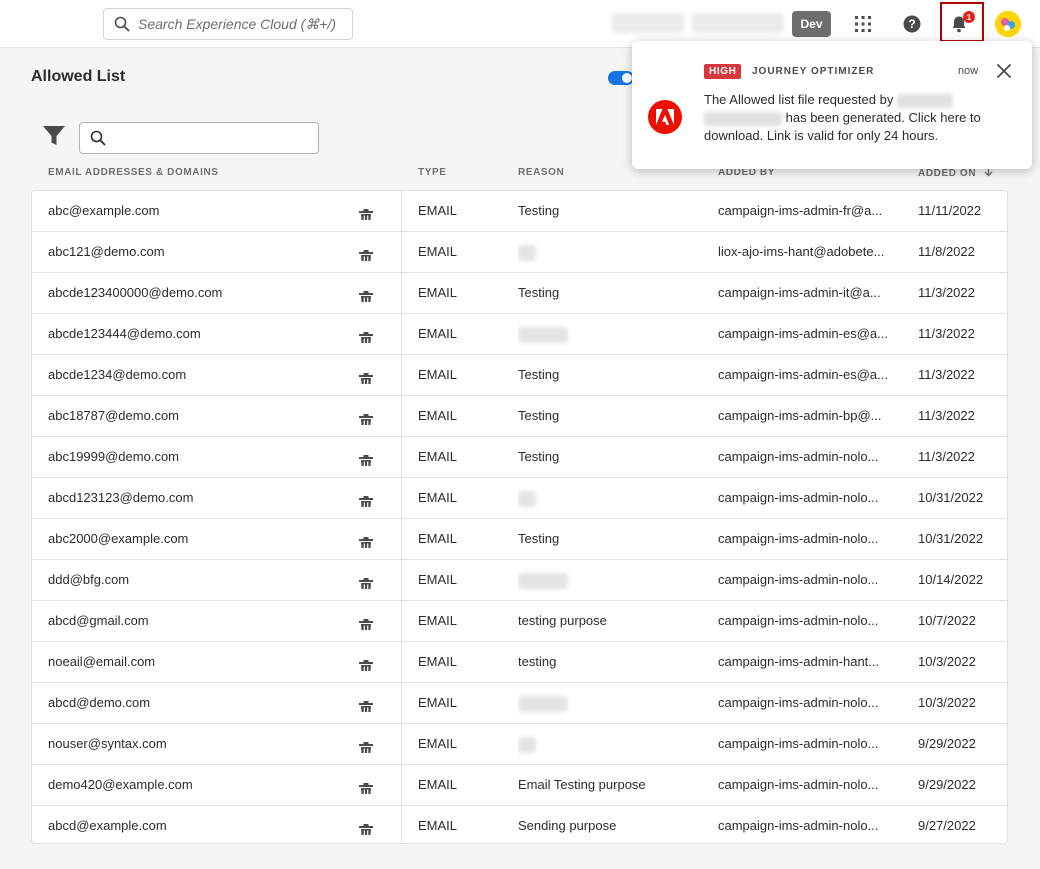 The image size is (1040, 869). I want to click on page-title: Allowed List, so click(78, 76).